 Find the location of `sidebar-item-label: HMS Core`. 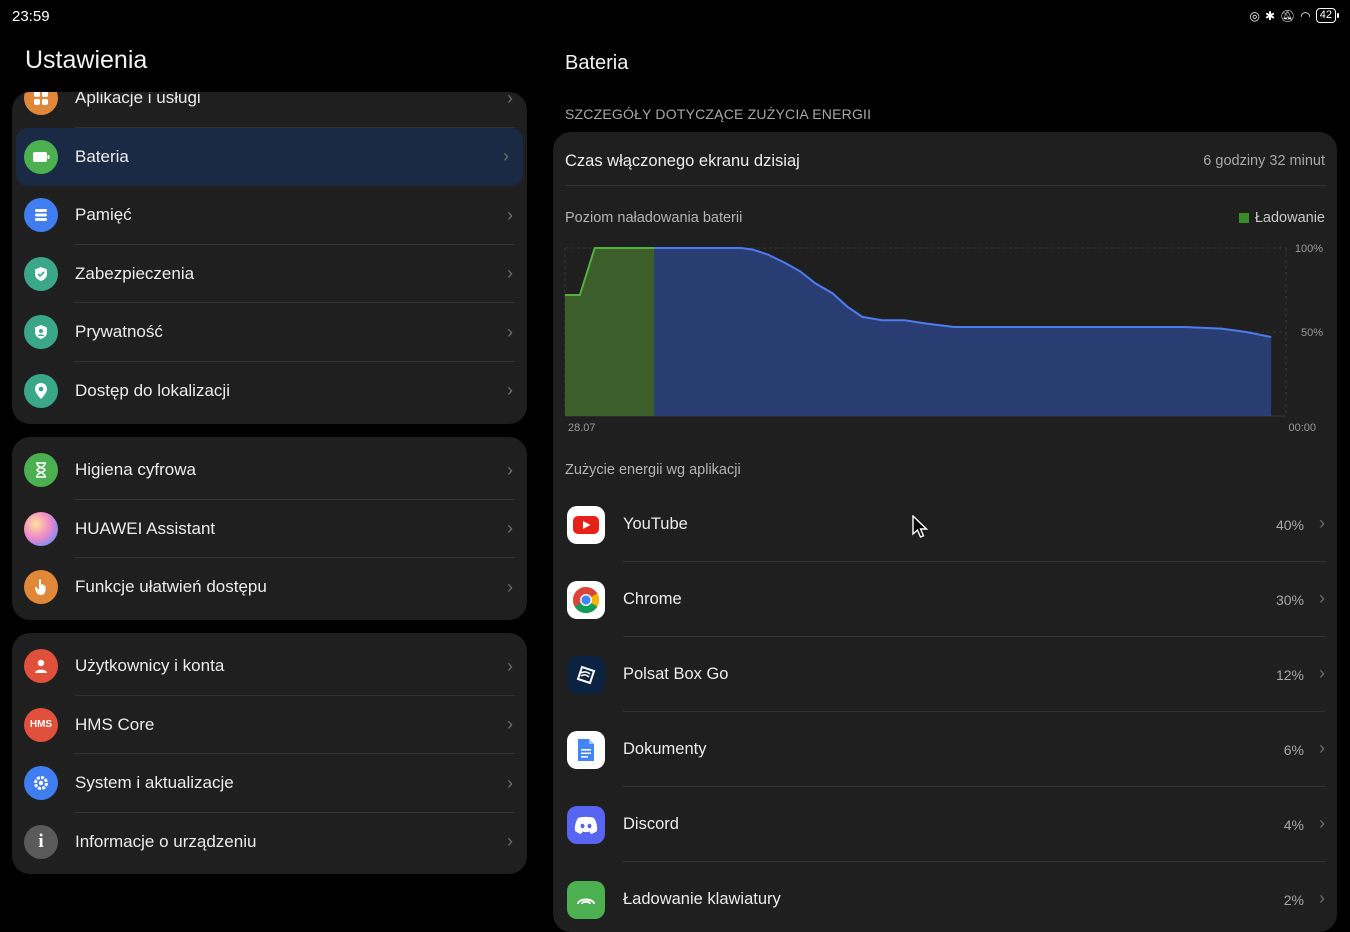

sidebar-item-label: HMS Core is located at coordinates (115, 724).